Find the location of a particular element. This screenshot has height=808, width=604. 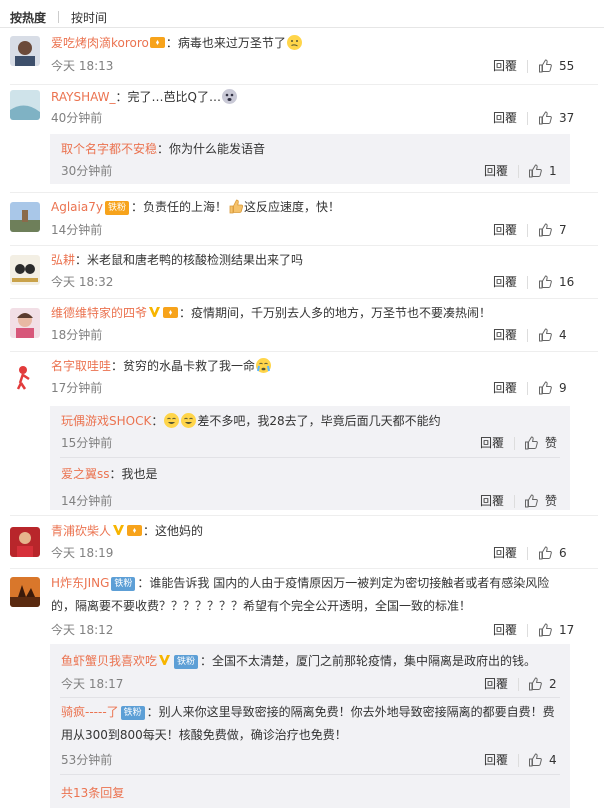

like-button: 7 is located at coordinates (552, 230).